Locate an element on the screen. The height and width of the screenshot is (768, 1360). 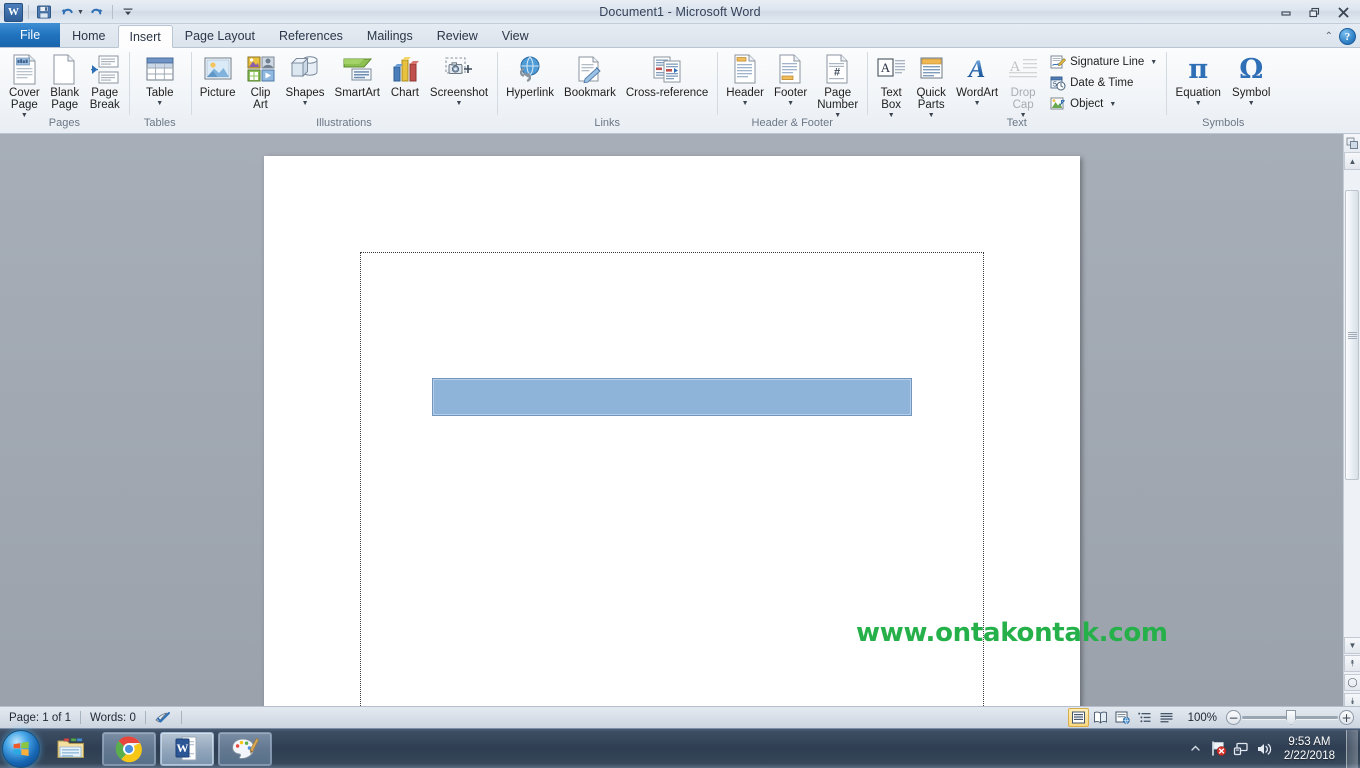
taskbar-google-chrome is located at coordinates (129, 748).